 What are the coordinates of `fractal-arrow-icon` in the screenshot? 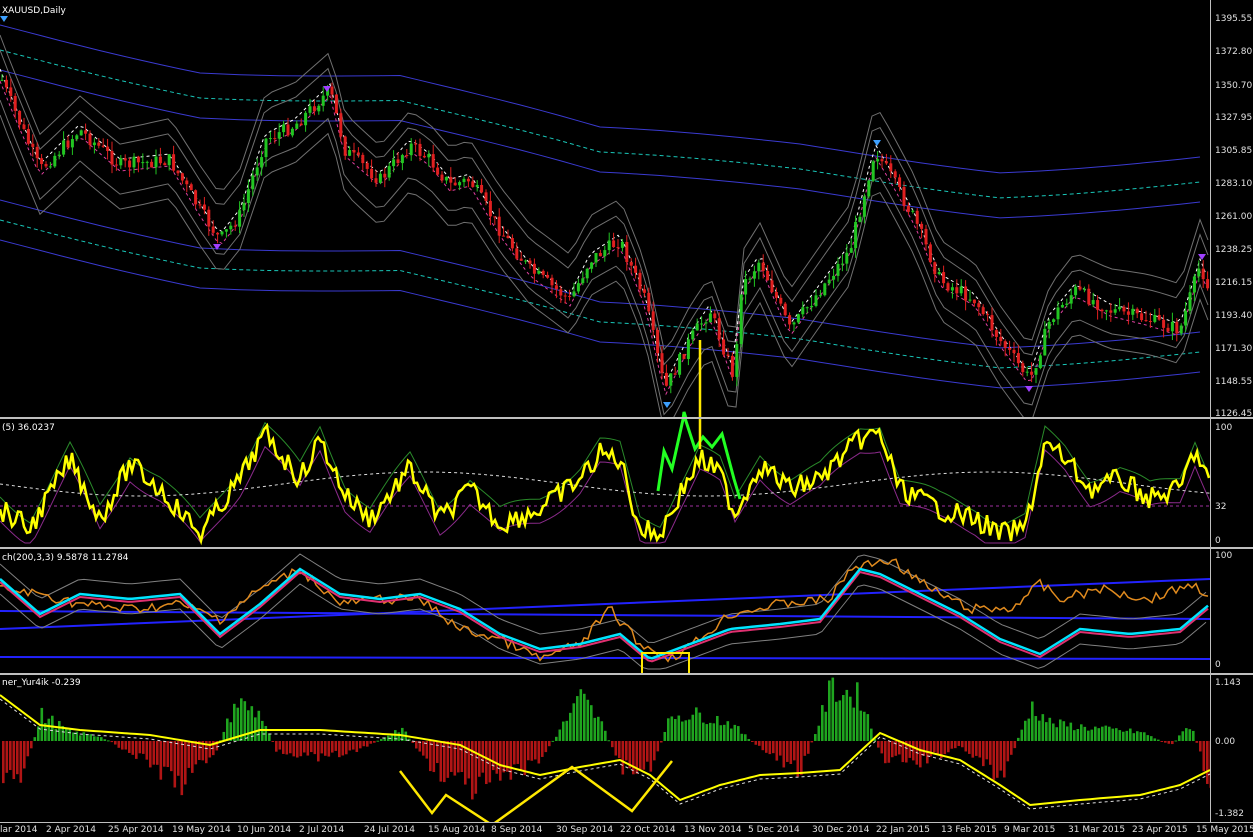 It's located at (4, 19).